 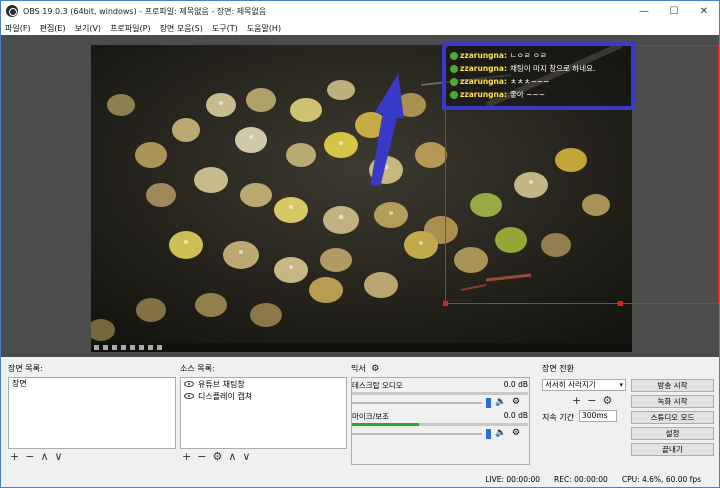 I want to click on add-scene-button: +, so click(x=14, y=456).